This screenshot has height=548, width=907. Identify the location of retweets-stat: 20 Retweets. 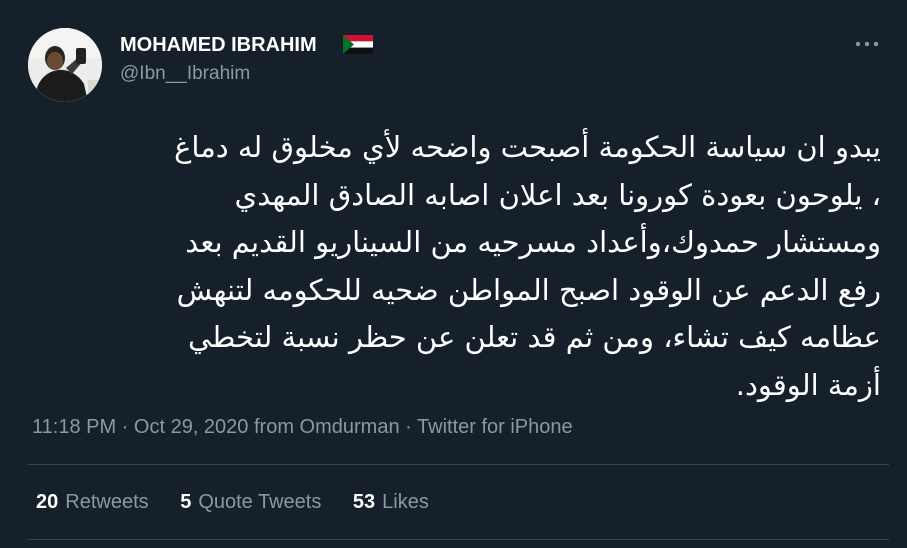
(92, 502).